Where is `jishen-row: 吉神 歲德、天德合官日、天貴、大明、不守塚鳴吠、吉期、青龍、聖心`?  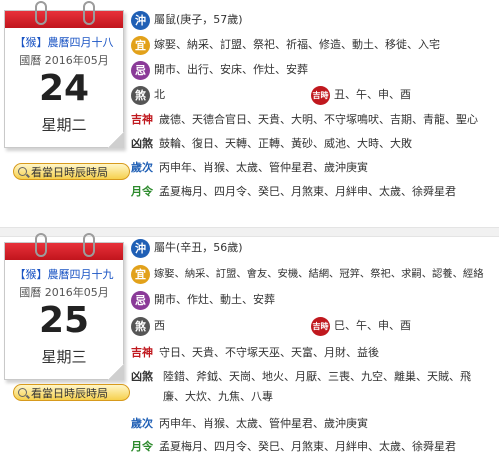
jishen-row: 吉神 歲德、天德合官日、天貴、大明、不守塚鳴吠、吉期、青龍、聖心 is located at coordinates (304, 120).